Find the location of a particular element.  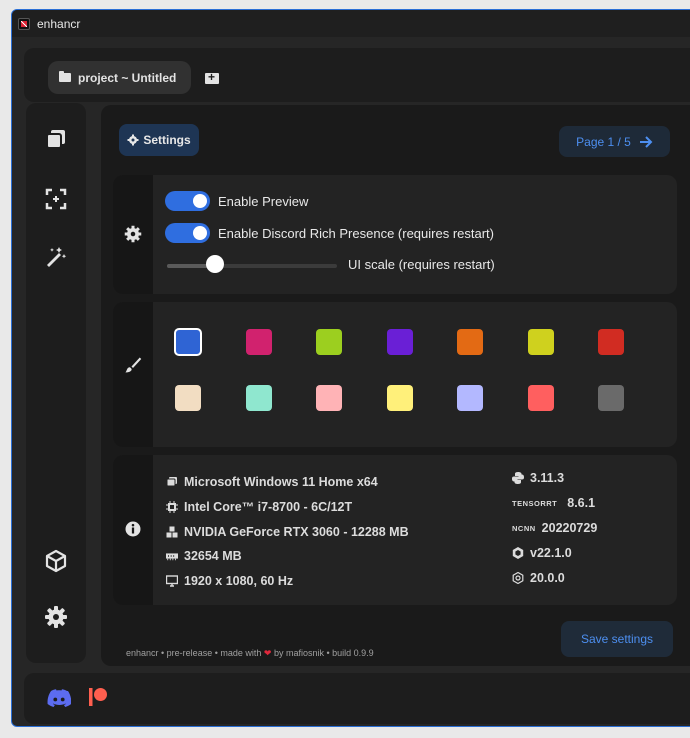

ui-scale-slider-thumb is located at coordinates (214, 264).